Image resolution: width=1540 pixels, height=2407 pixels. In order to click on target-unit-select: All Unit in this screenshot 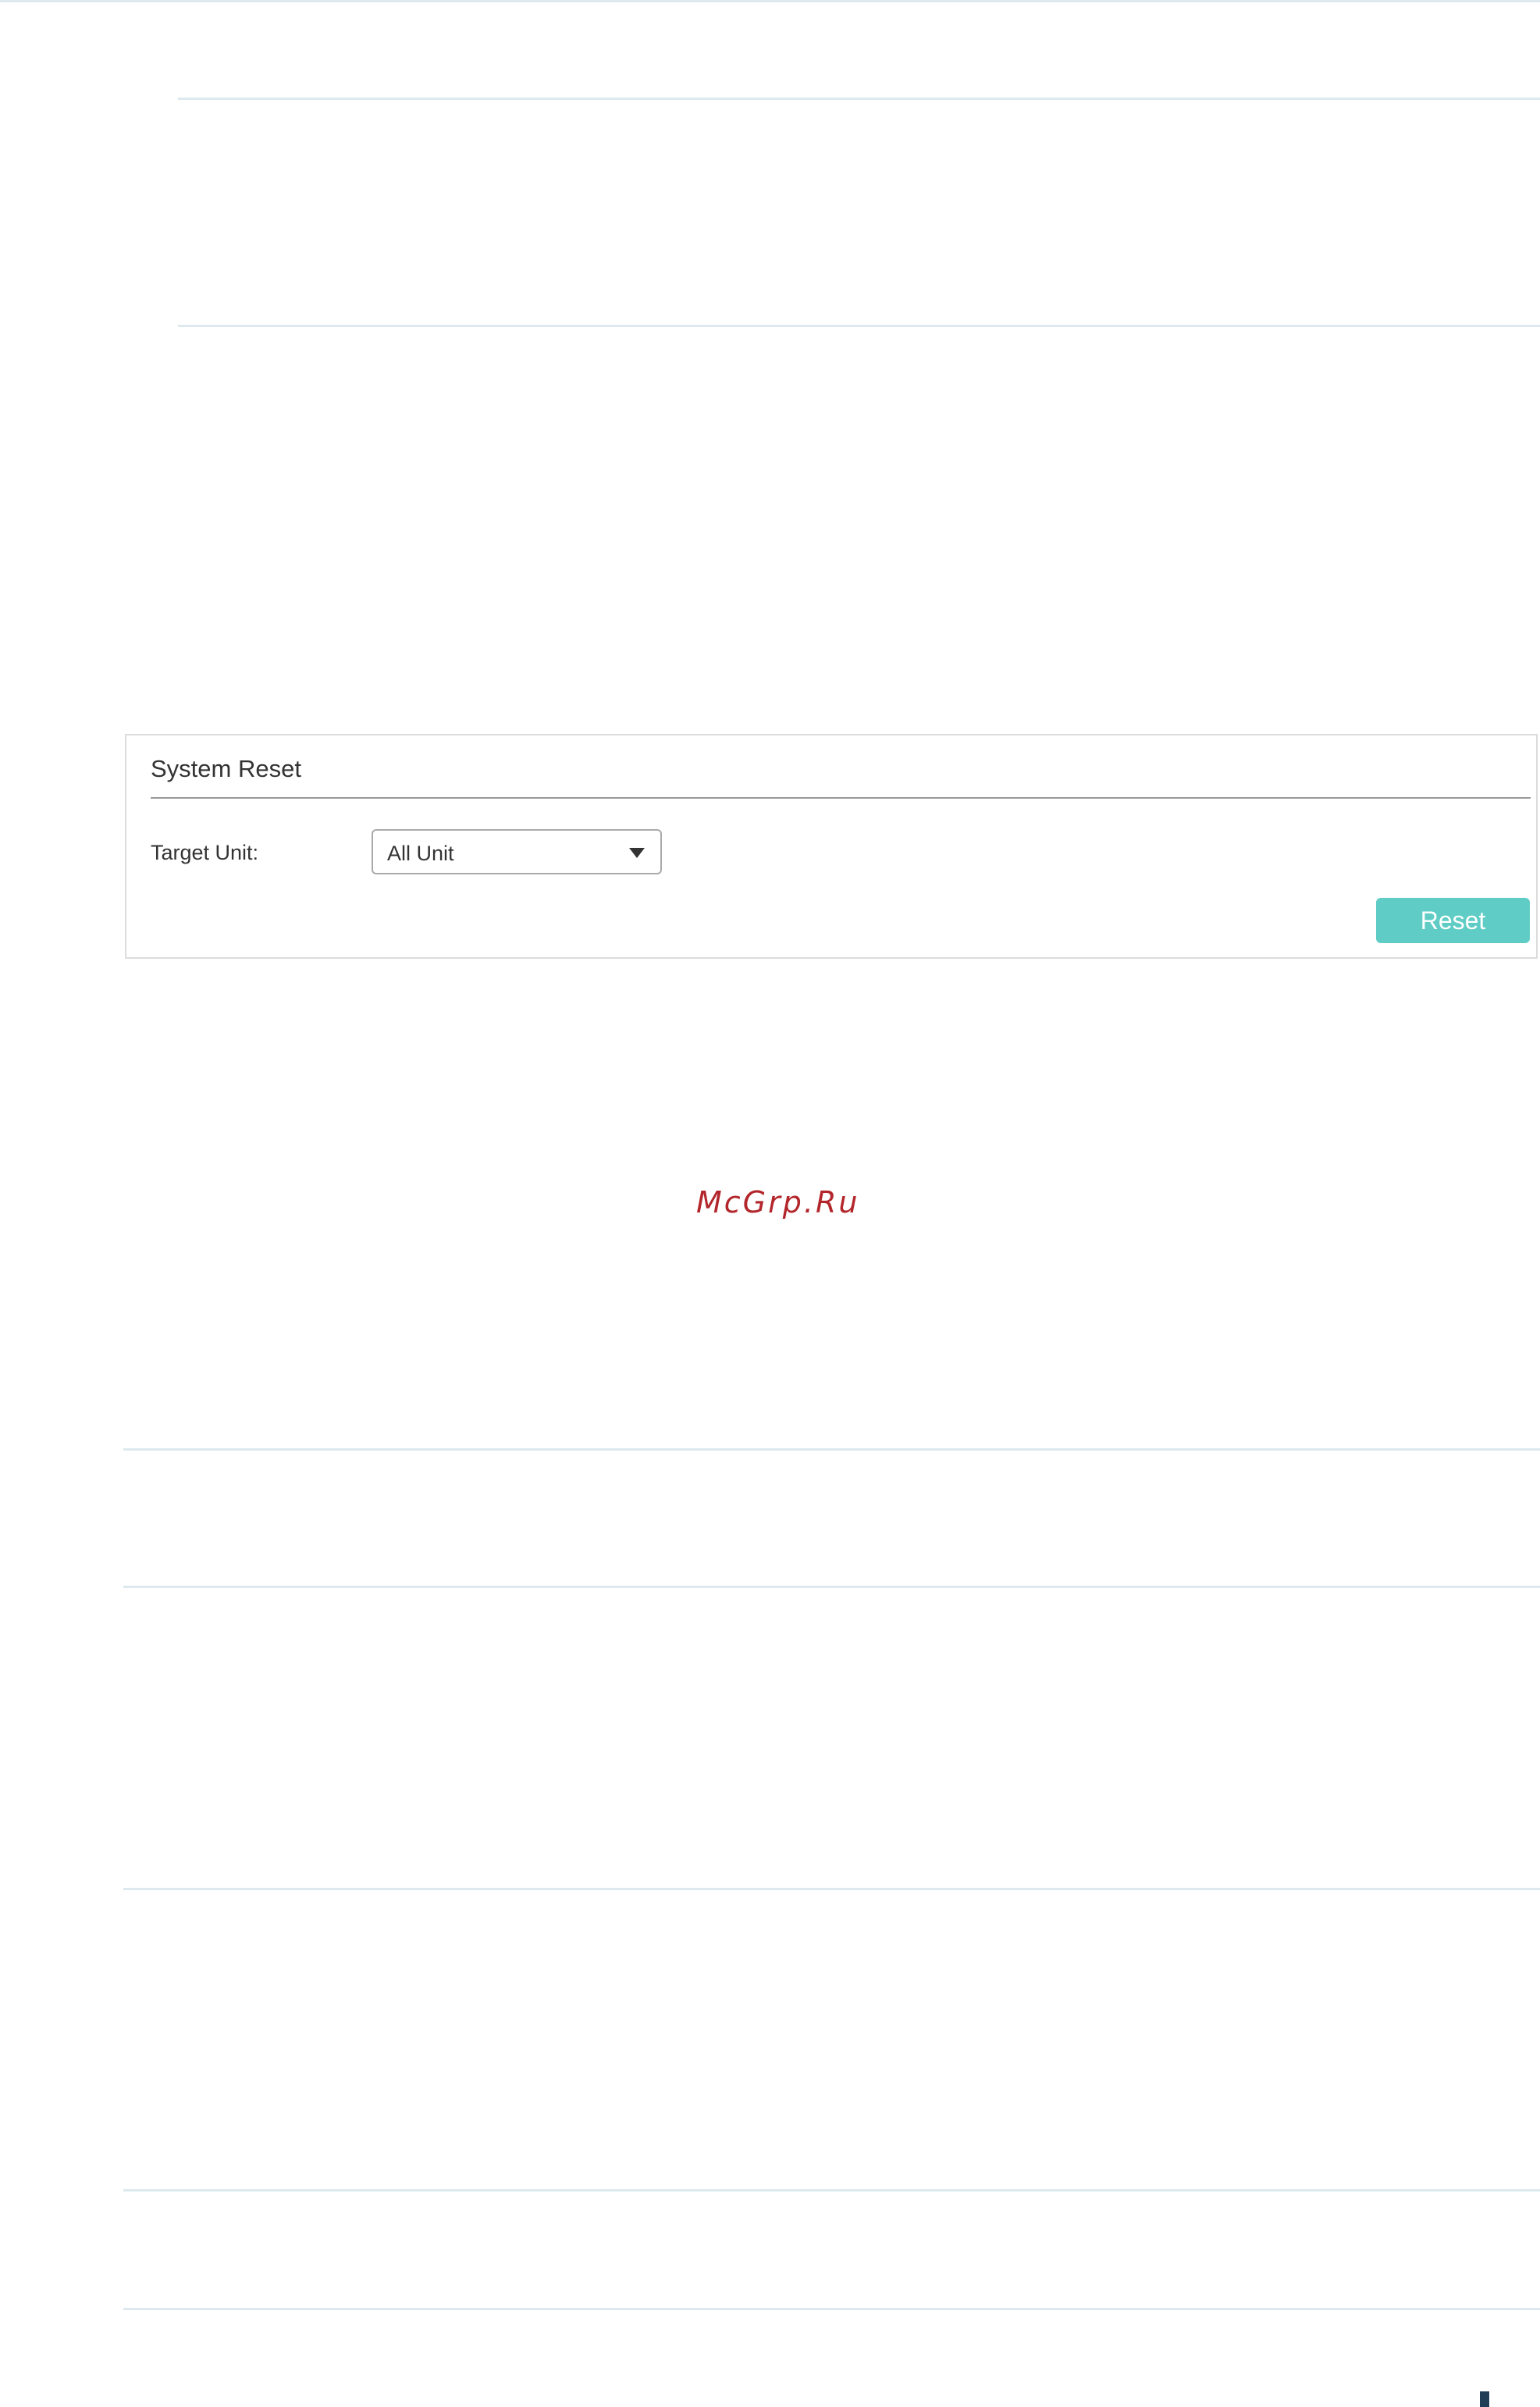, I will do `click(517, 851)`.